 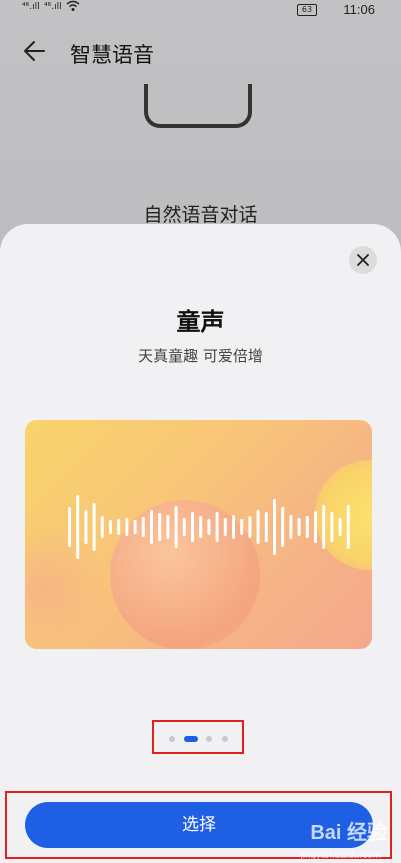 I want to click on page-dot-active, so click(x=191, y=739).